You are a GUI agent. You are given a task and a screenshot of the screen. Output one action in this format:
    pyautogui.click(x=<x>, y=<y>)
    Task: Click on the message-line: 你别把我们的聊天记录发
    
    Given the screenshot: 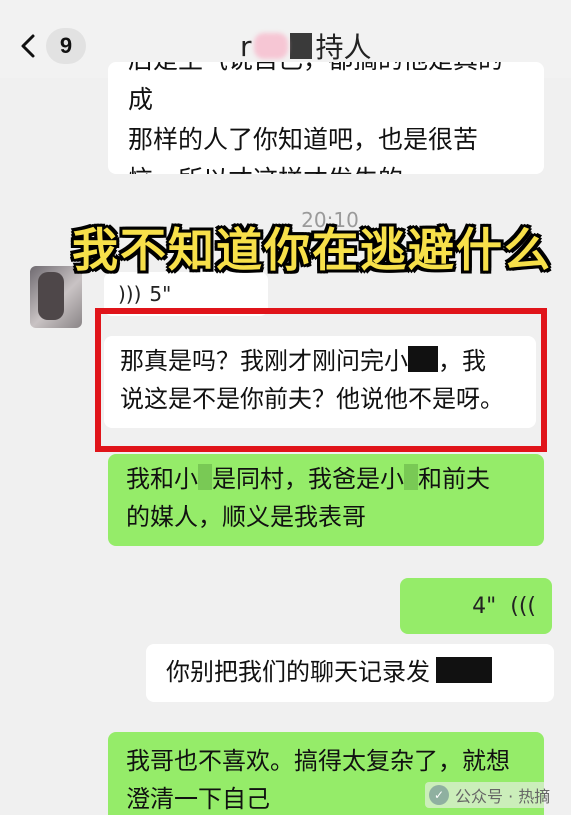 What is the action you would take?
    pyautogui.click(x=298, y=672)
    